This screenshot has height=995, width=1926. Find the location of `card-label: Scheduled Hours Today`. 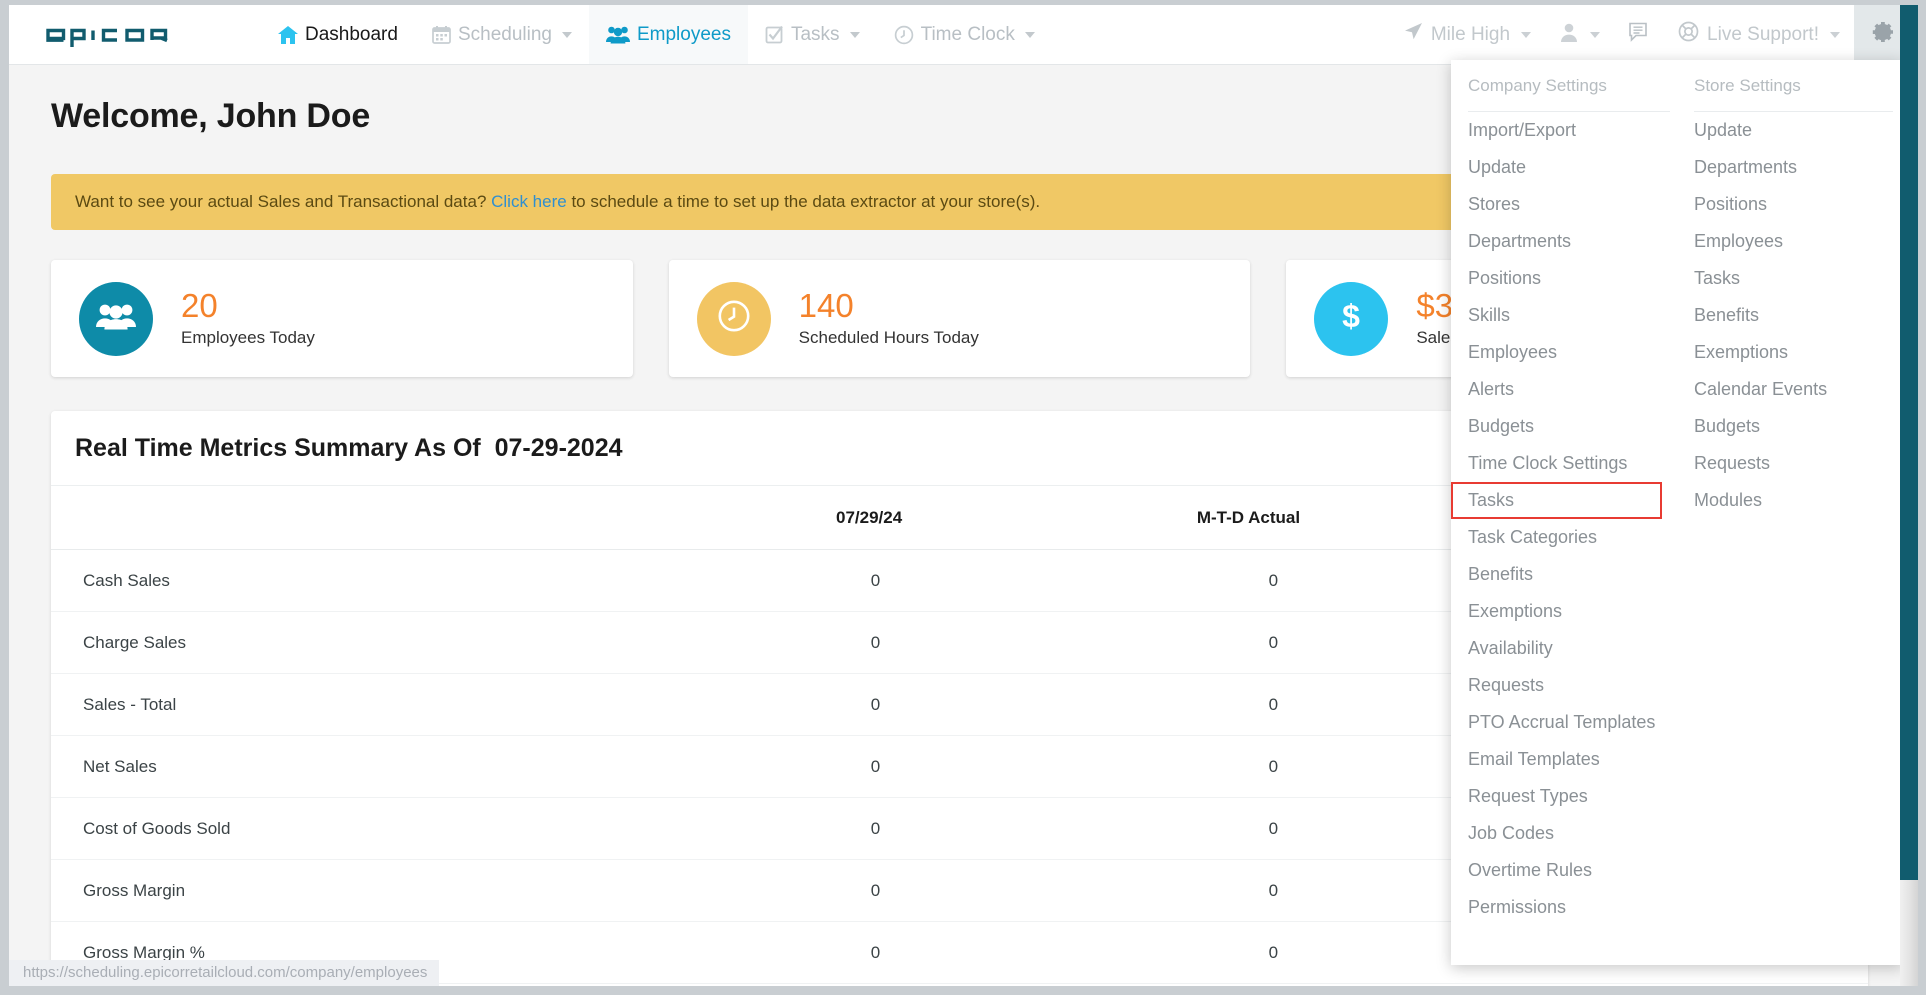

card-label: Scheduled Hours Today is located at coordinates (888, 338).